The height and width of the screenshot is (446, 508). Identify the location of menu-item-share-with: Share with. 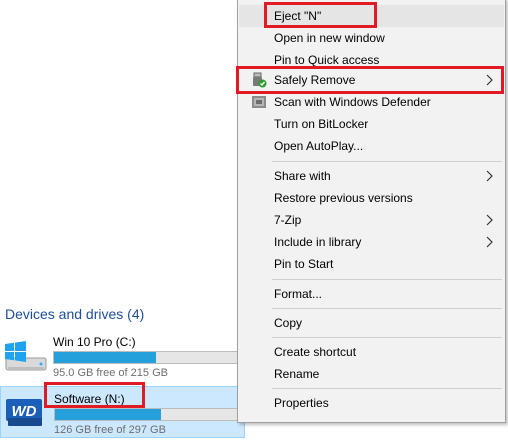
(371, 176).